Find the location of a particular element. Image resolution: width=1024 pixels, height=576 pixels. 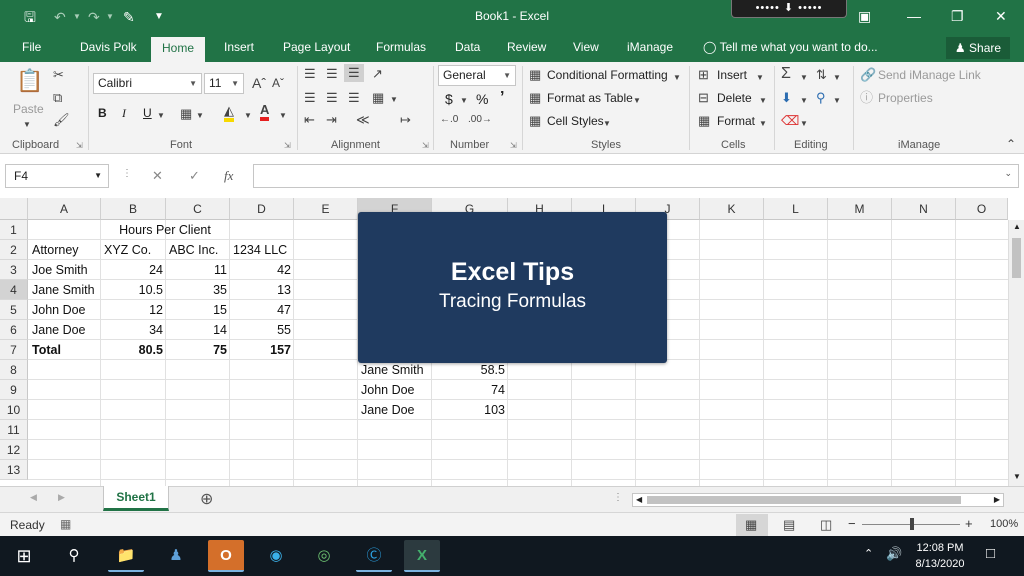

tab-data: Data is located at coordinates (467, 47).